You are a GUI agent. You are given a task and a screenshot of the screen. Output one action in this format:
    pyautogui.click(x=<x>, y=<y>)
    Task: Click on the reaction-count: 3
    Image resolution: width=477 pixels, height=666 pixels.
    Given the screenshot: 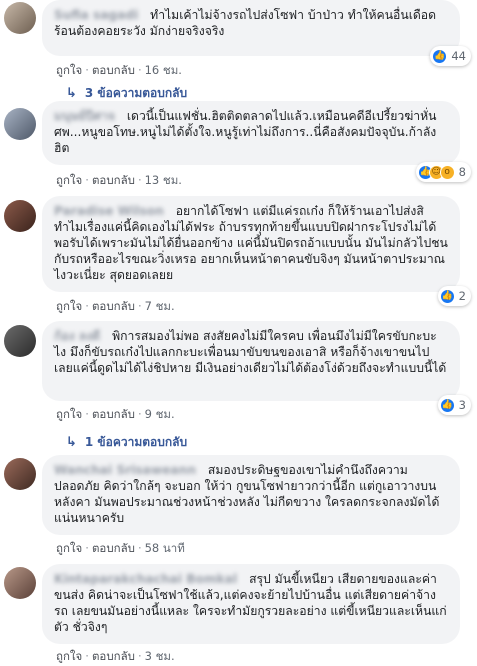 What is the action you would take?
    pyautogui.click(x=462, y=405)
    